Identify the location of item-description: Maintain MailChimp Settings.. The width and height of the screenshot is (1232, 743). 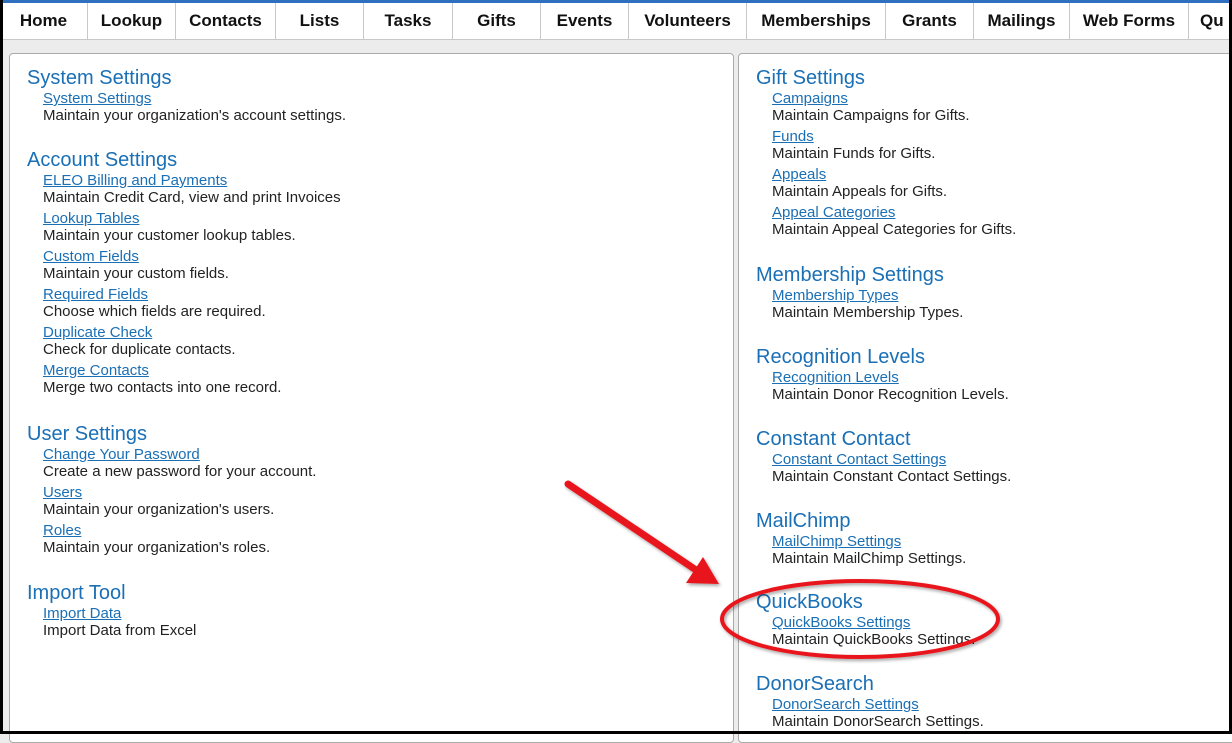
(869, 558).